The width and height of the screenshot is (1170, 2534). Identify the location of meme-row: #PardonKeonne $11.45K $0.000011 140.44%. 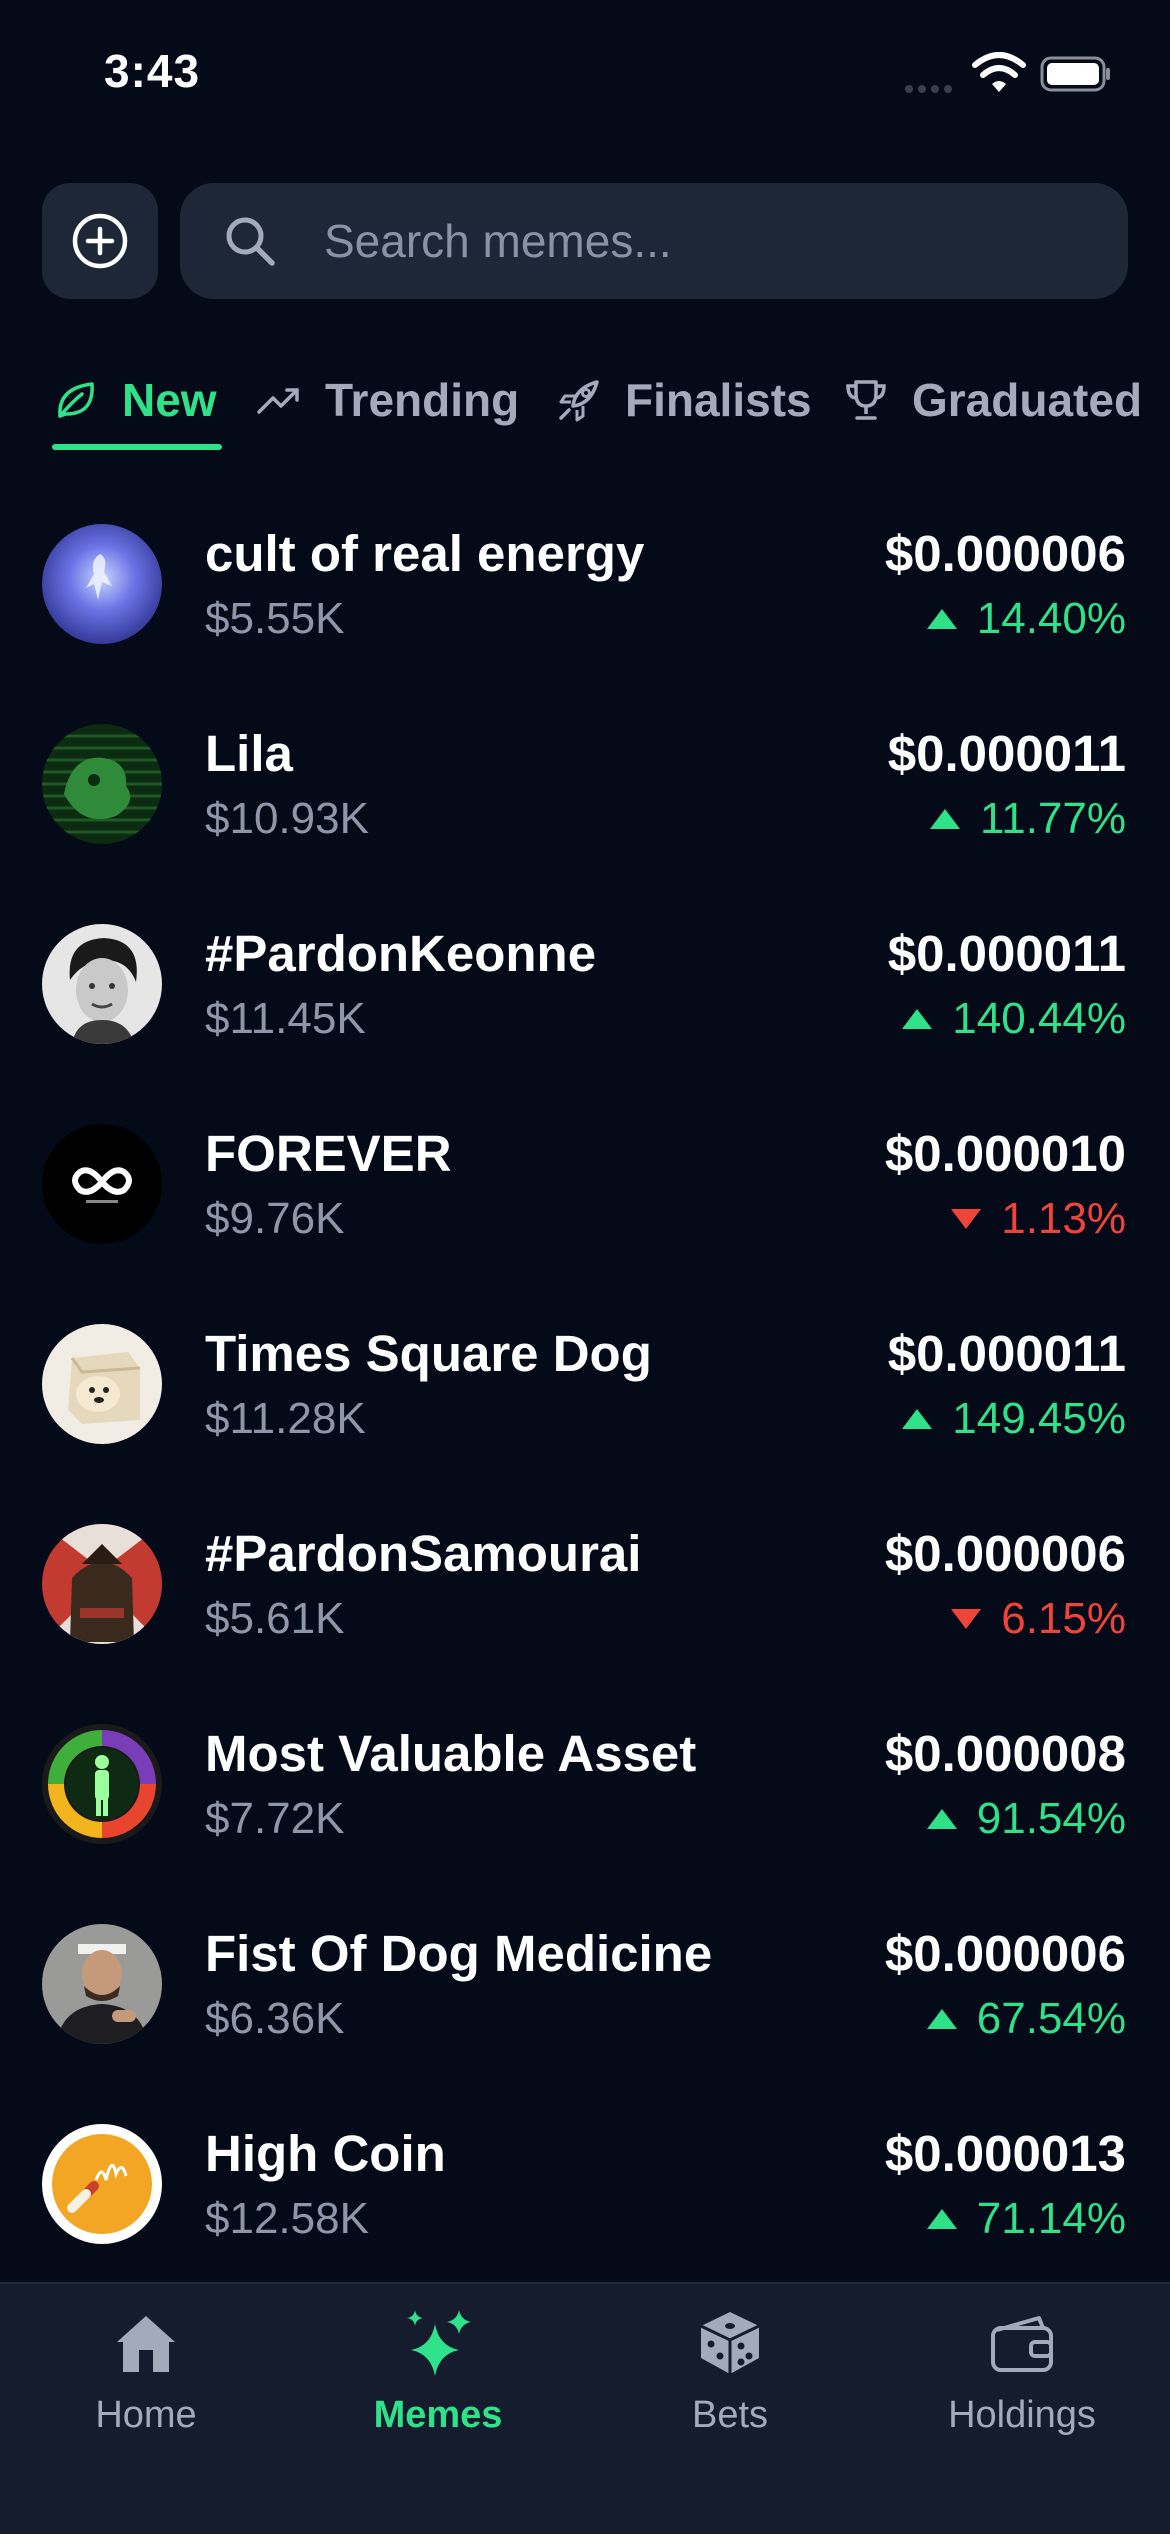
(585, 980).